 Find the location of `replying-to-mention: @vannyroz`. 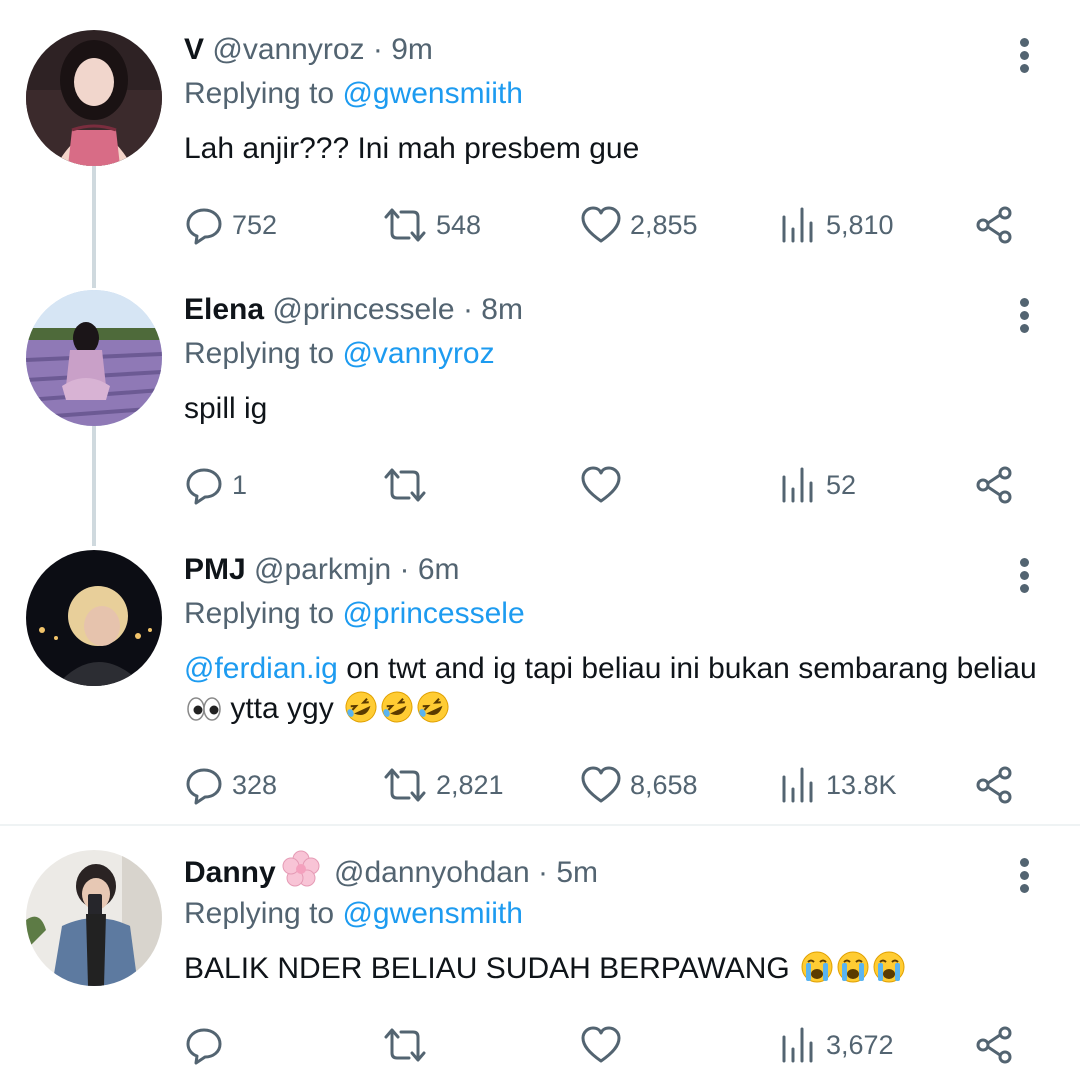

replying-to-mention: @vannyroz is located at coordinates (418, 353).